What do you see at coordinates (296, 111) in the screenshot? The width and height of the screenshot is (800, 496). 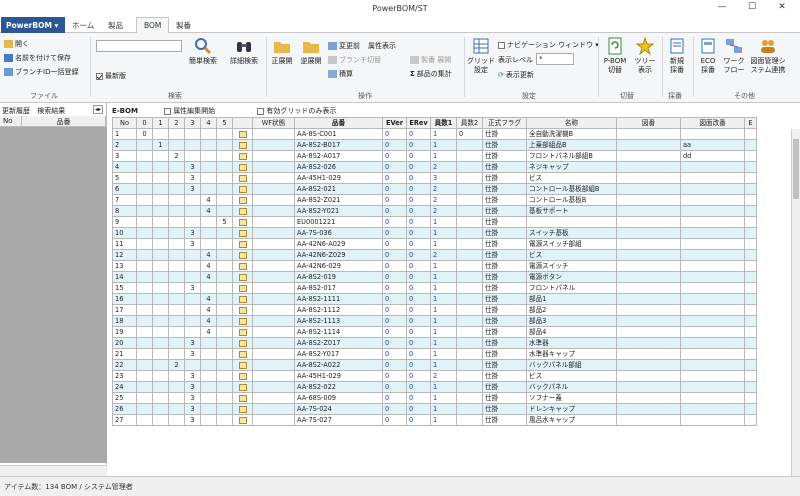 I see `valid-grid-checkbox: 有効グリッドのみ表示` at bounding box center [296, 111].